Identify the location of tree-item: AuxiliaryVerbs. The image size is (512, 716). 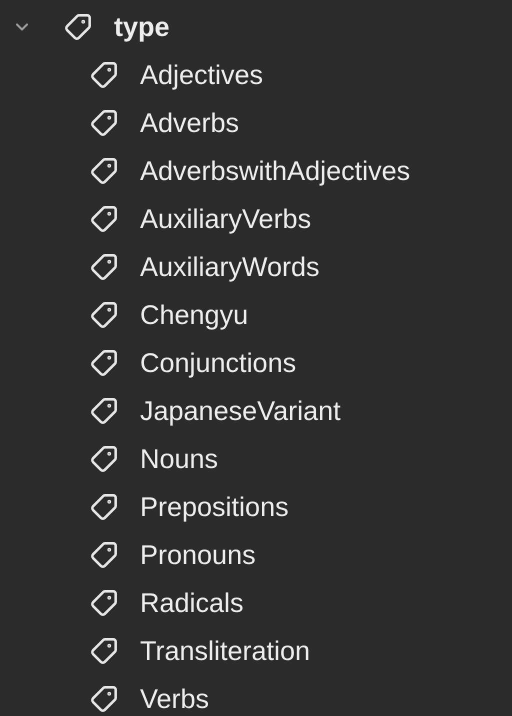
(226, 219).